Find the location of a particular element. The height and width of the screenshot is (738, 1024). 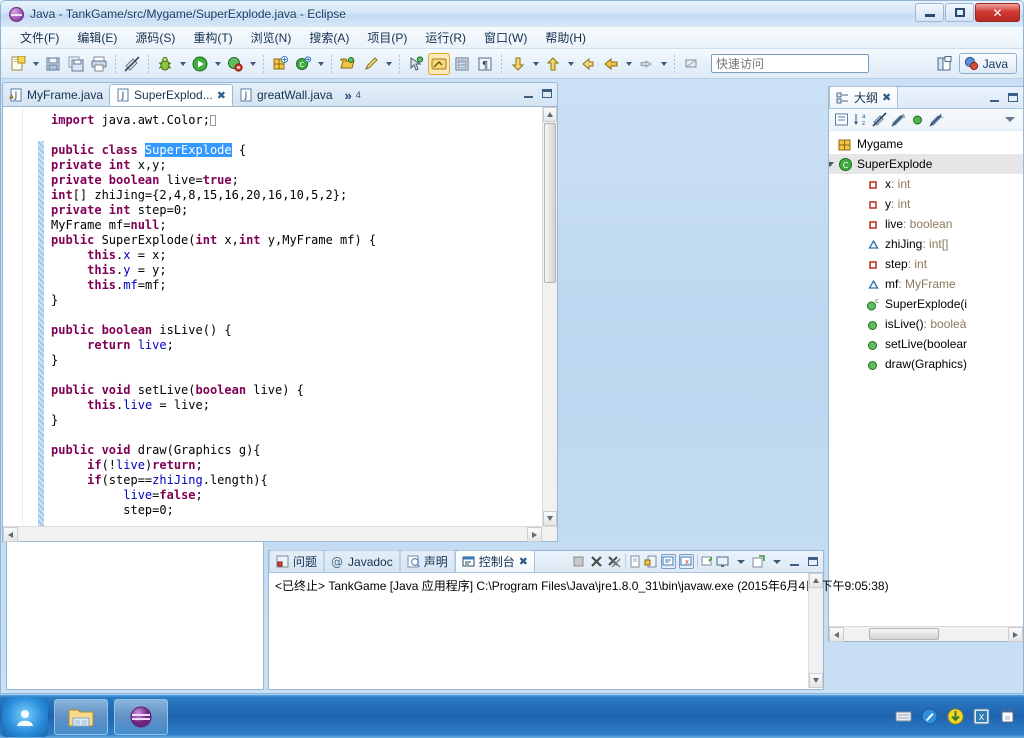

down-arrow-yellow-icon is located at coordinates (518, 64).